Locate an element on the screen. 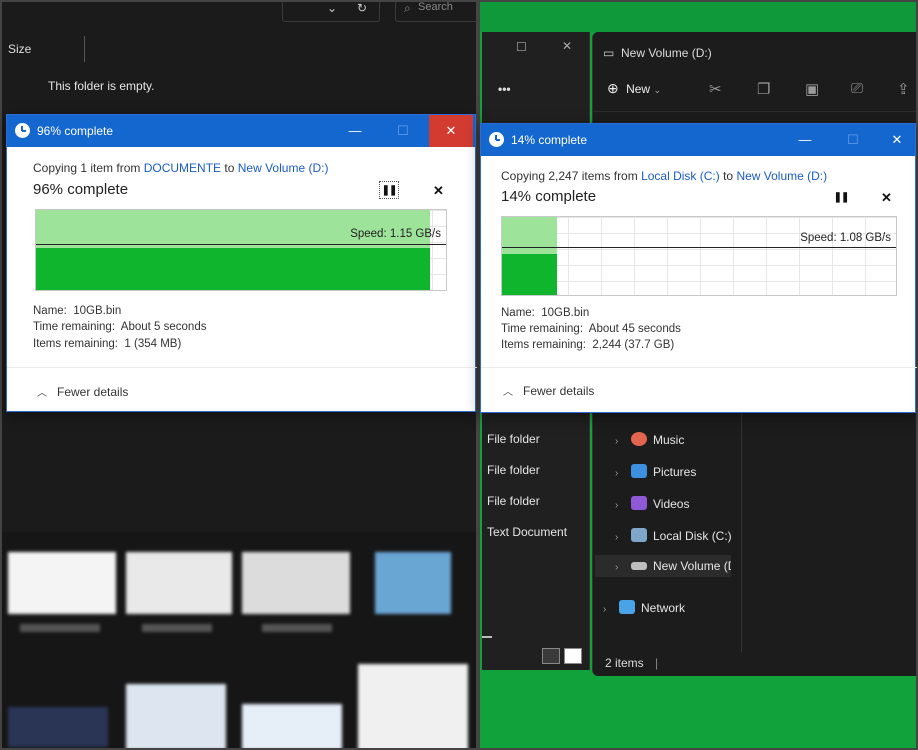  pane-divider is located at coordinates (741, 527).